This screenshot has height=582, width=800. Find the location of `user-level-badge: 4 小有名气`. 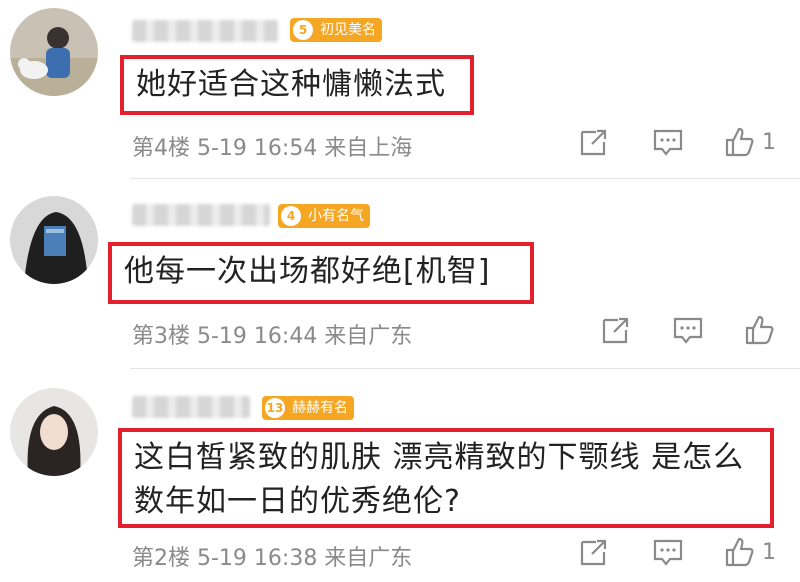

user-level-badge: 4 小有名气 is located at coordinates (324, 216).